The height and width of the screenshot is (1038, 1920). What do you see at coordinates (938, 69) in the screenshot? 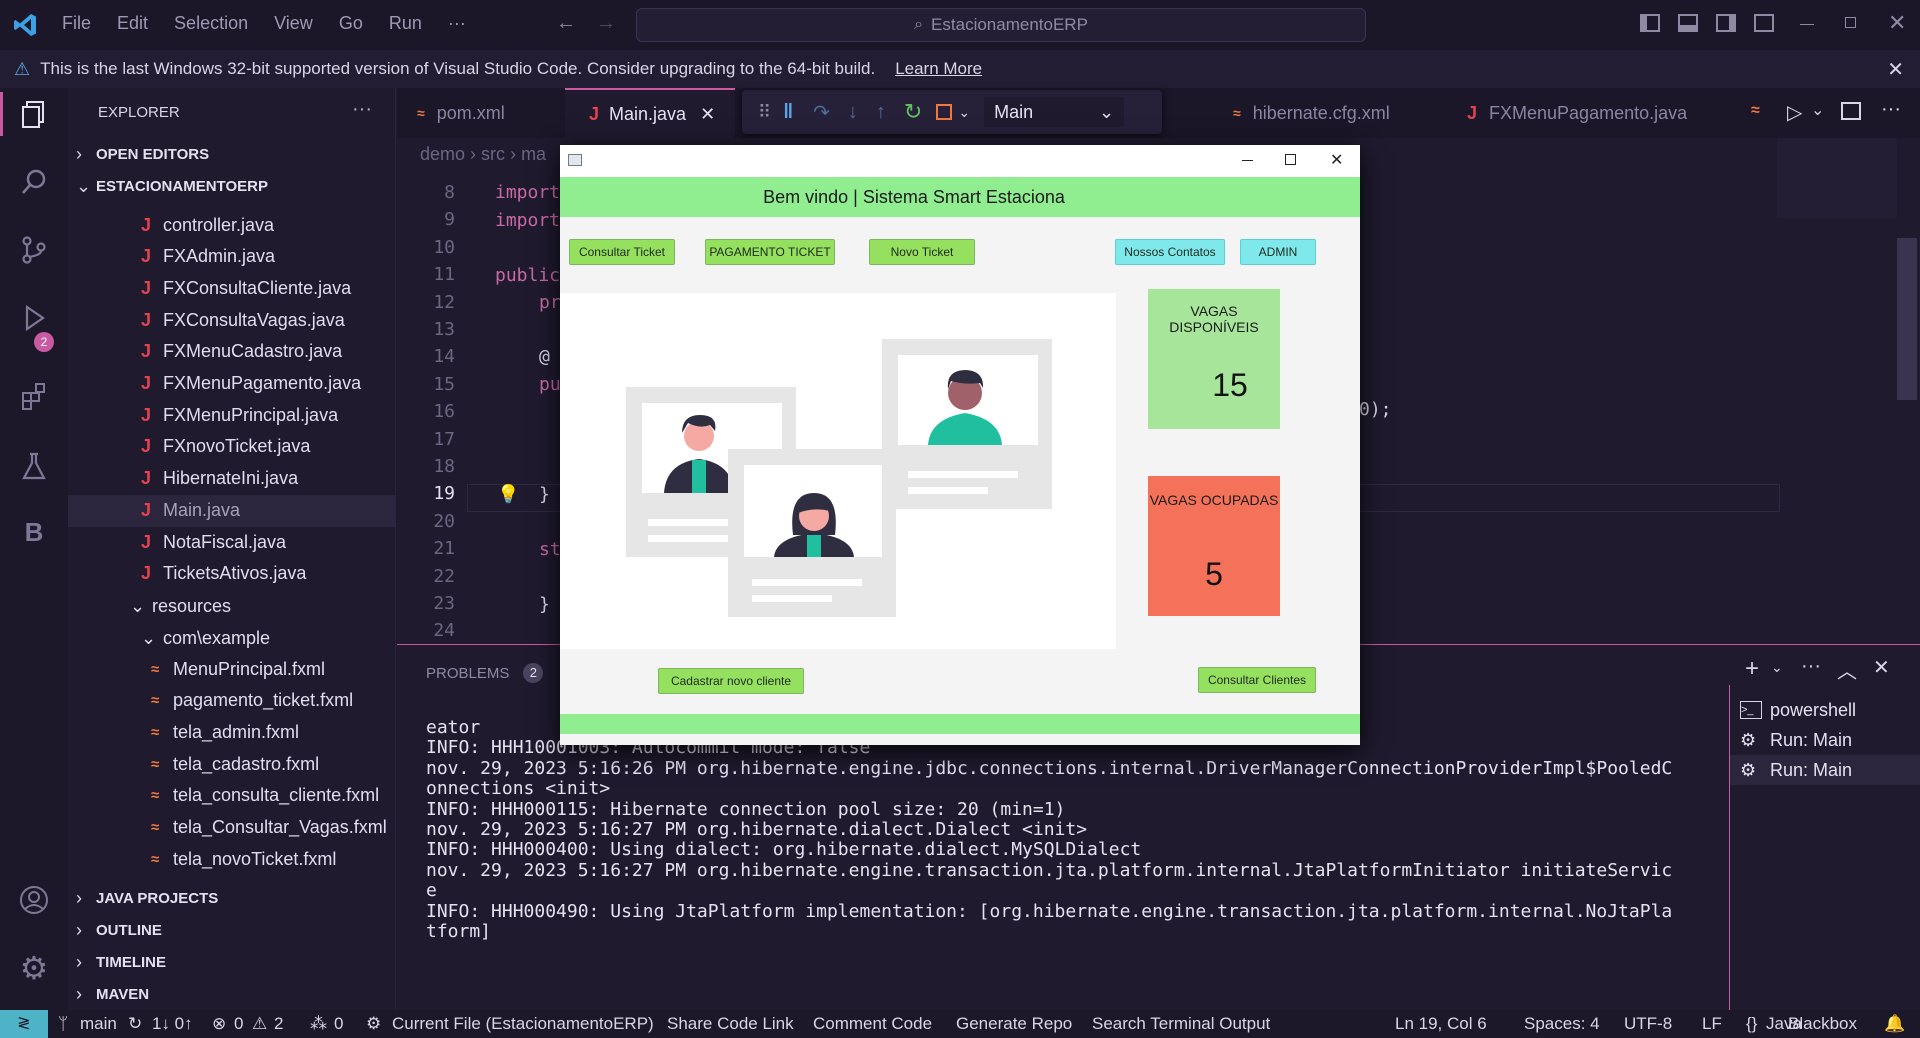
I see `learn-more-link: Learn More` at bounding box center [938, 69].